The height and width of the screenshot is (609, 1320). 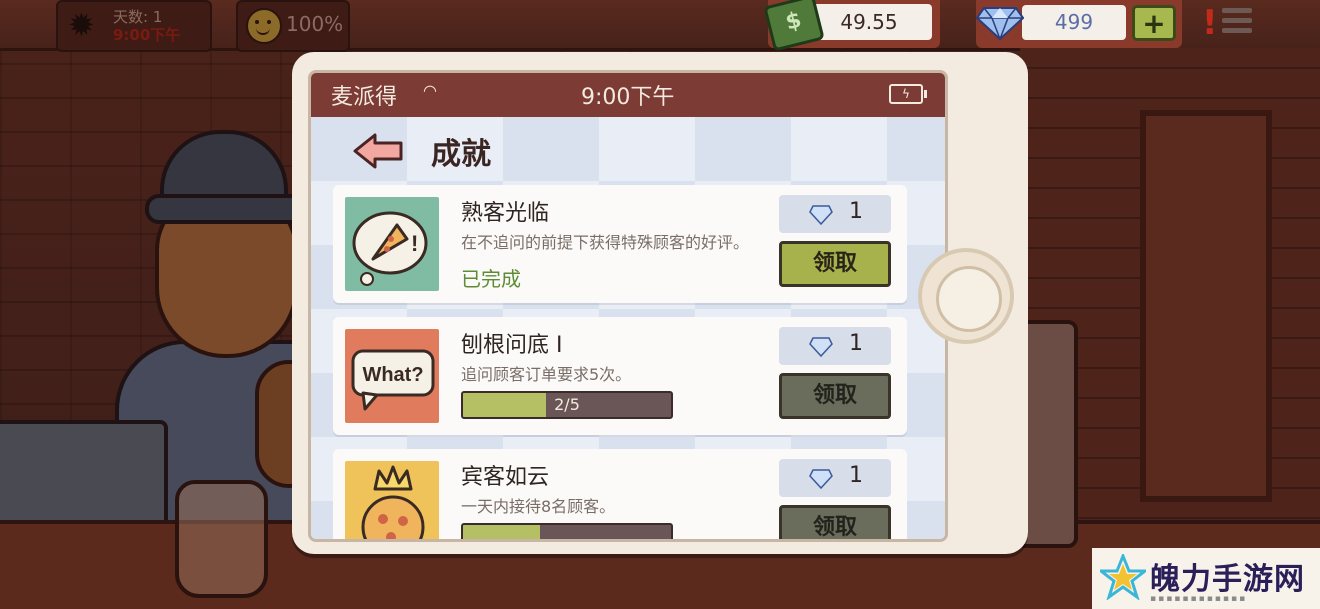 I want to click on menu-icon, so click(x=1237, y=24).